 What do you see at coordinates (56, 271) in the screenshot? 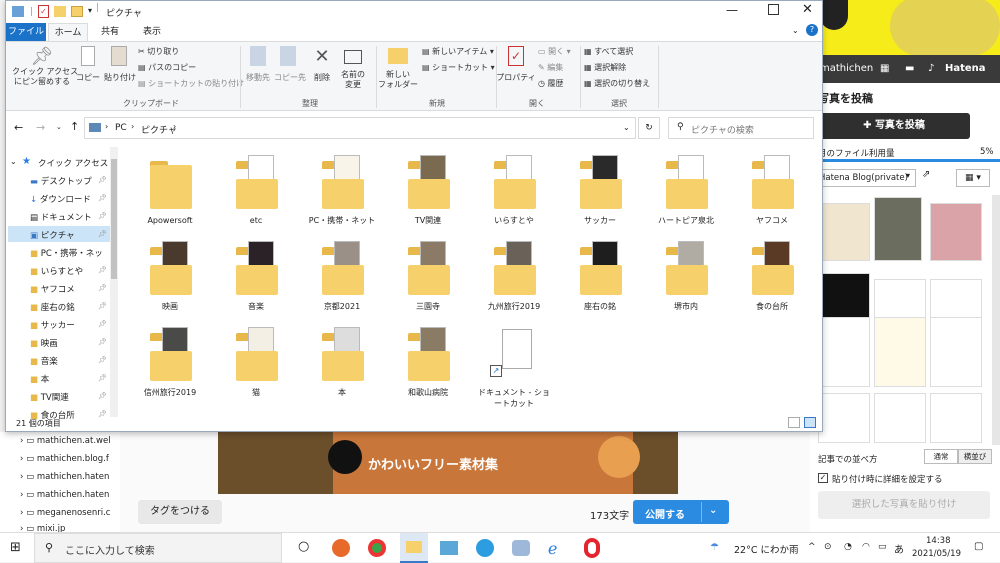
I see `nav-folder: ■ いらすとや` at bounding box center [56, 271].